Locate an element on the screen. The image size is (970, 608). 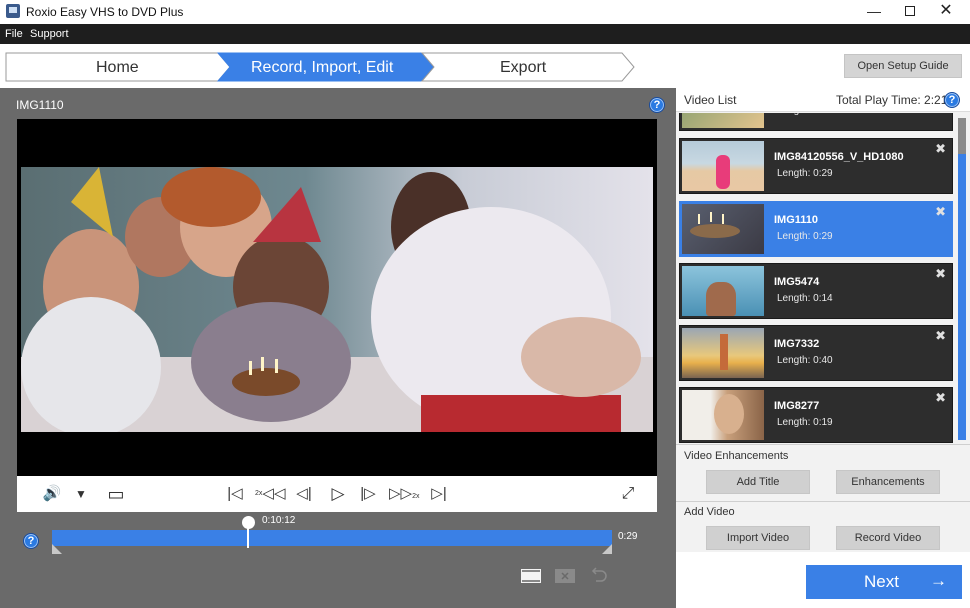
go-to-end-button: ▷| is located at coordinates (439, 494).